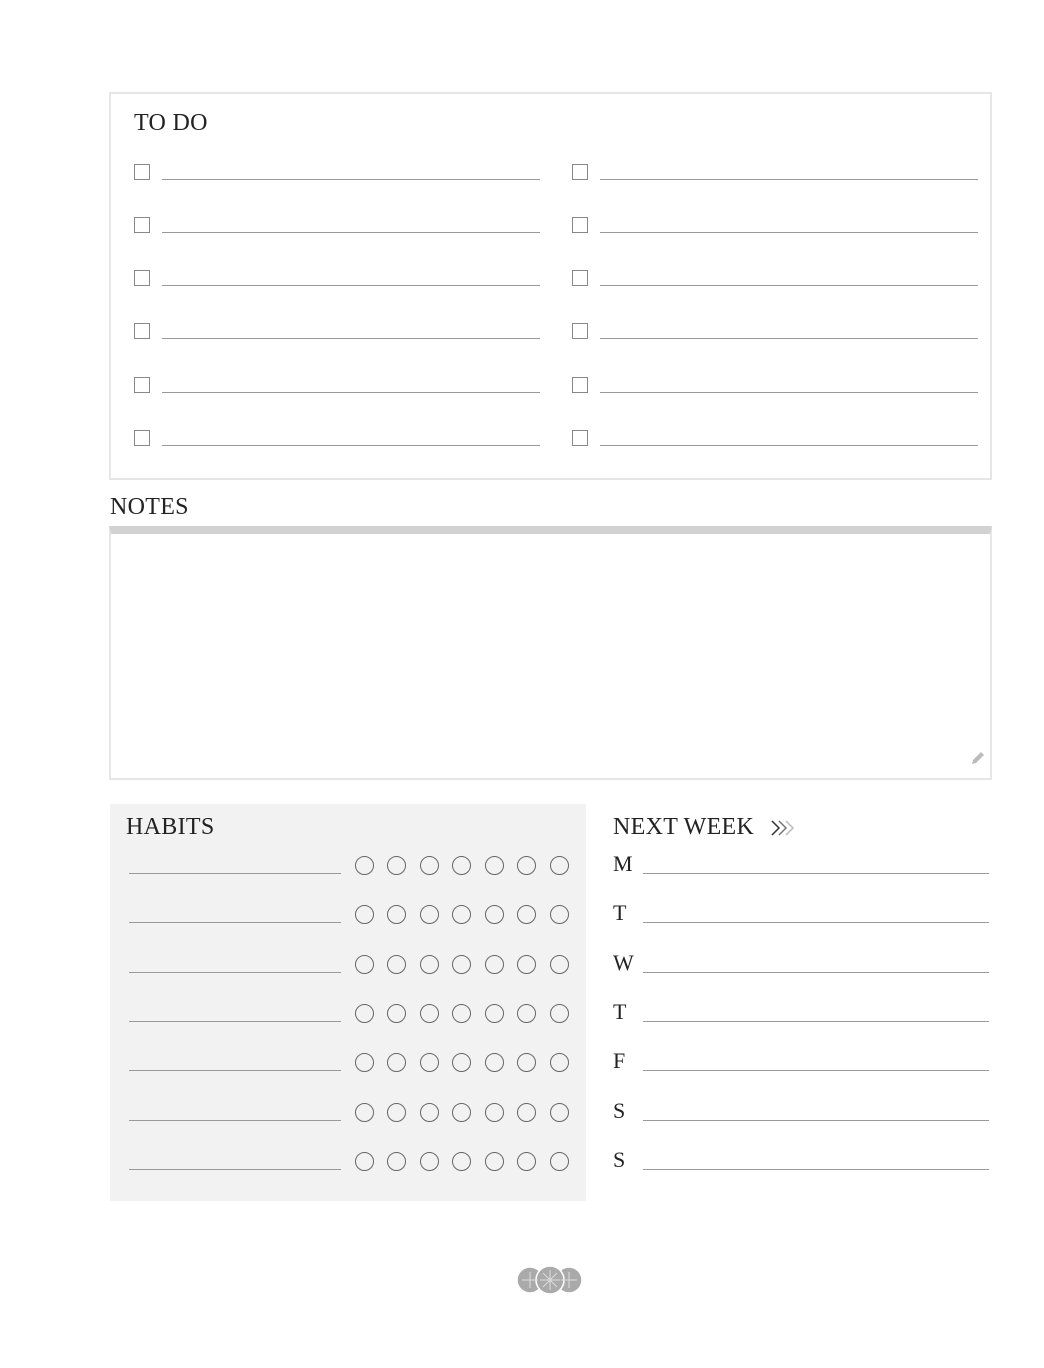  I want to click on next-week-title: NEXT WEEK, so click(684, 827).